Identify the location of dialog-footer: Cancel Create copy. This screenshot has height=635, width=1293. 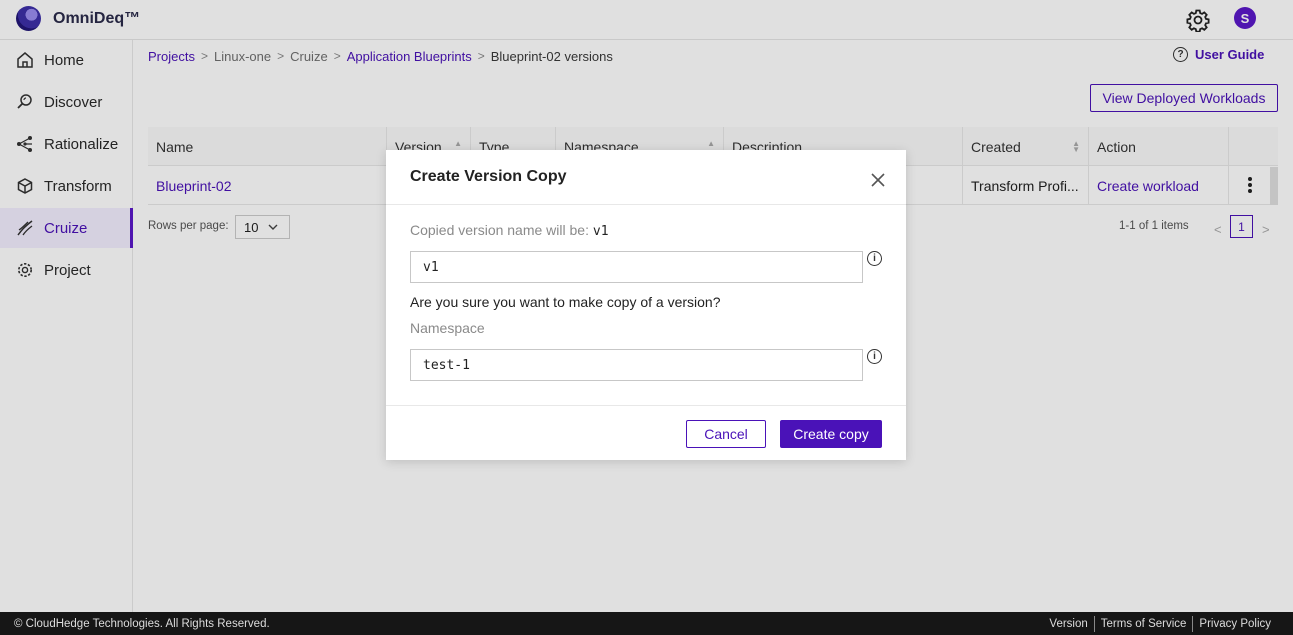
(646, 432).